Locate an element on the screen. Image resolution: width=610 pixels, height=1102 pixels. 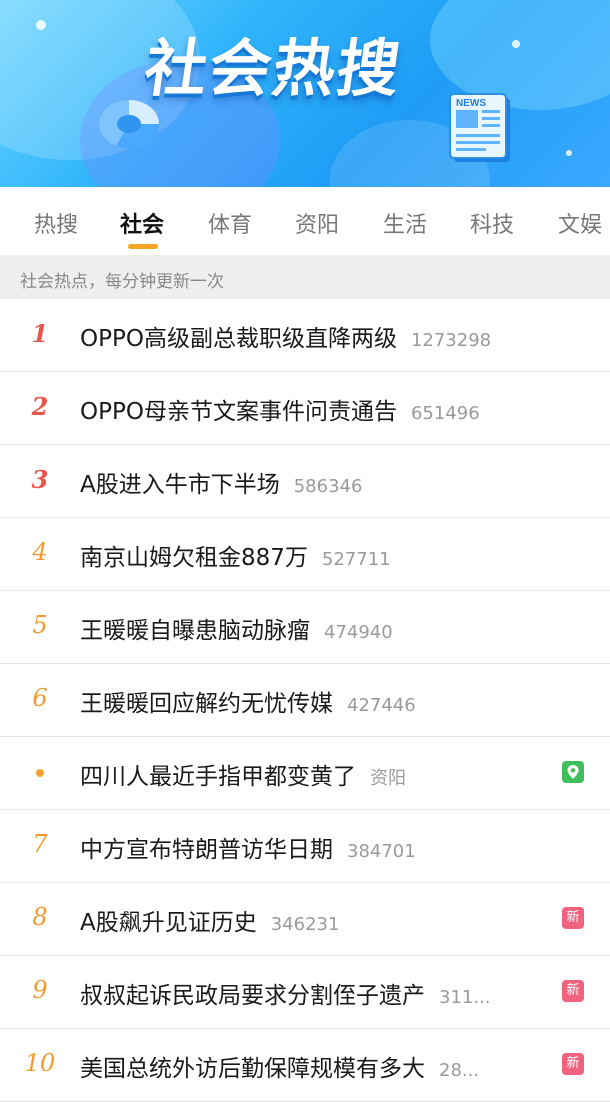
rank-number: 10 is located at coordinates (40, 1063).